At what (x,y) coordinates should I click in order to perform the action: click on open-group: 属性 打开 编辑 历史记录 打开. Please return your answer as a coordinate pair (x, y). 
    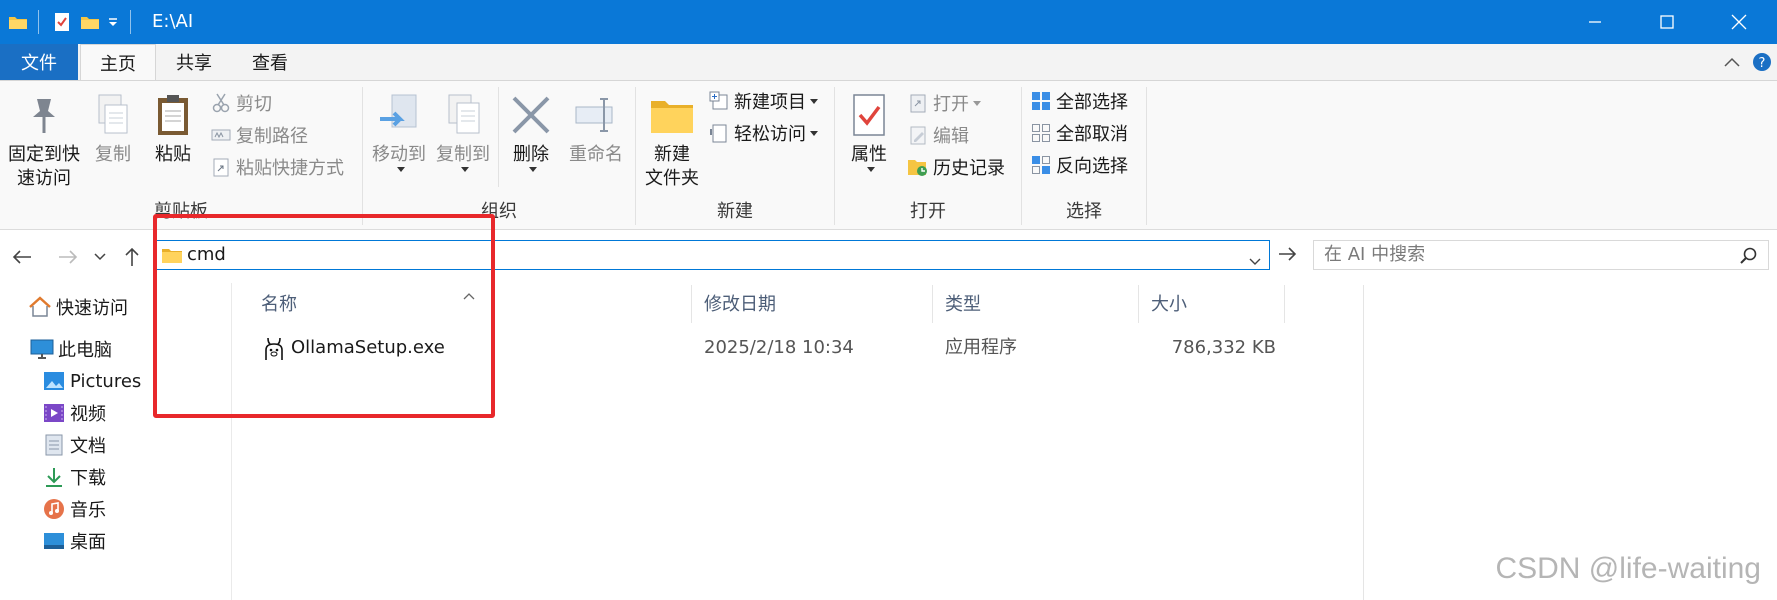
    Looking at the image, I should click on (928, 156).